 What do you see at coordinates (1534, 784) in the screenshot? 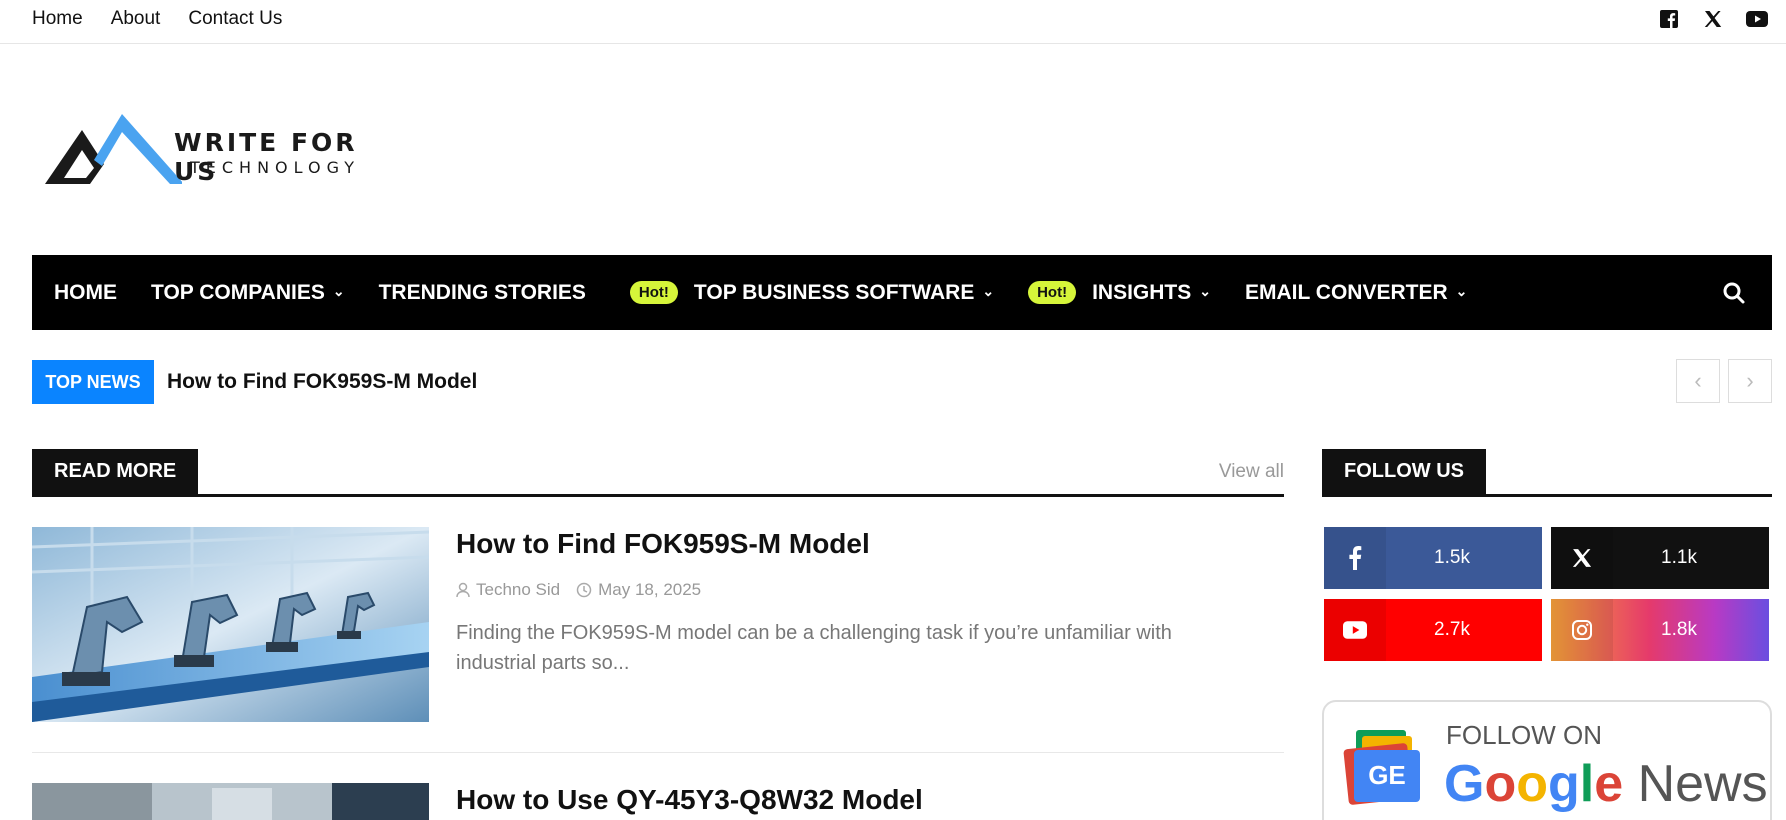
I see `google-wordmark: Google` at bounding box center [1534, 784].